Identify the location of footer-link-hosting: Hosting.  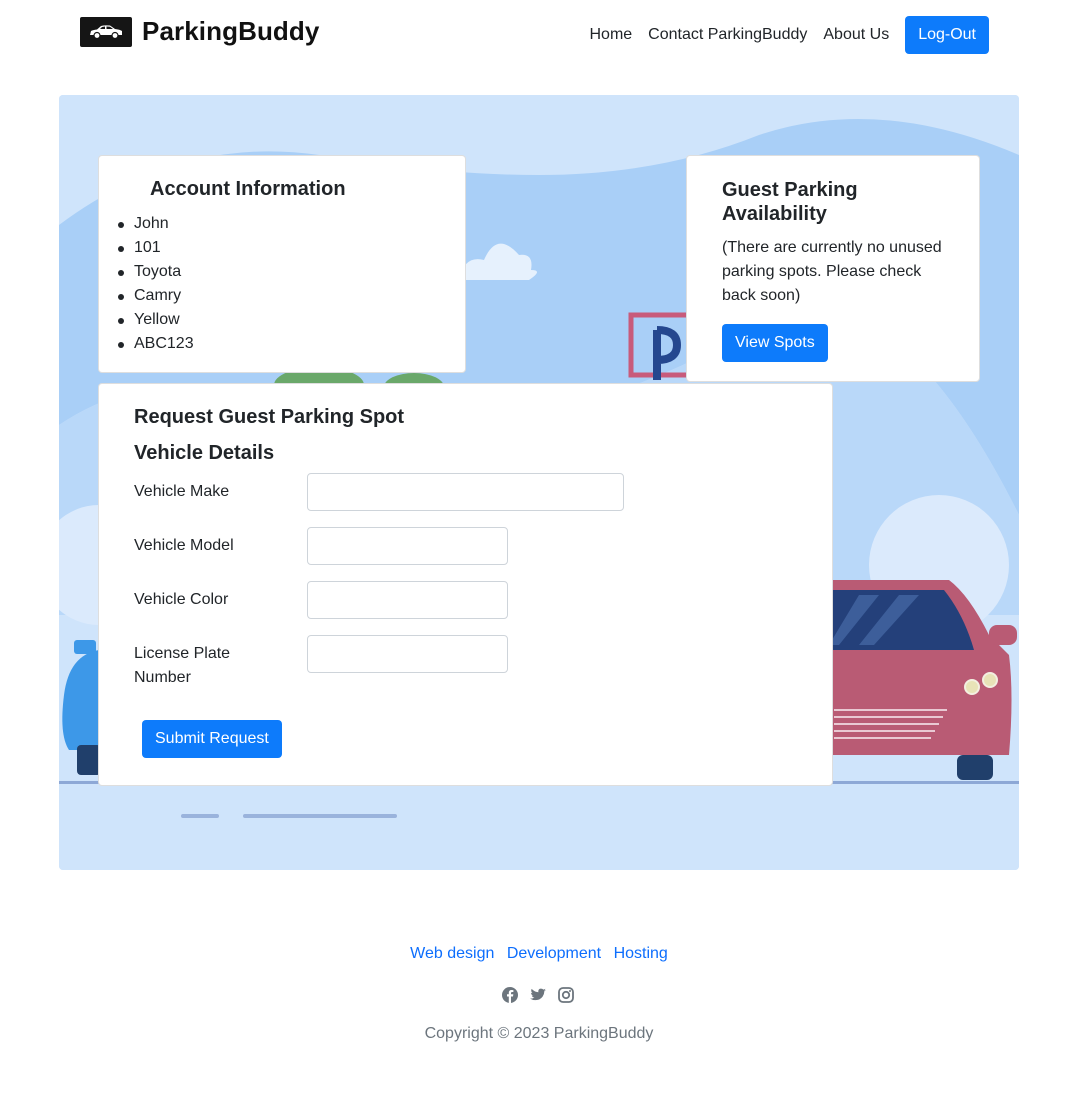
(641, 953).